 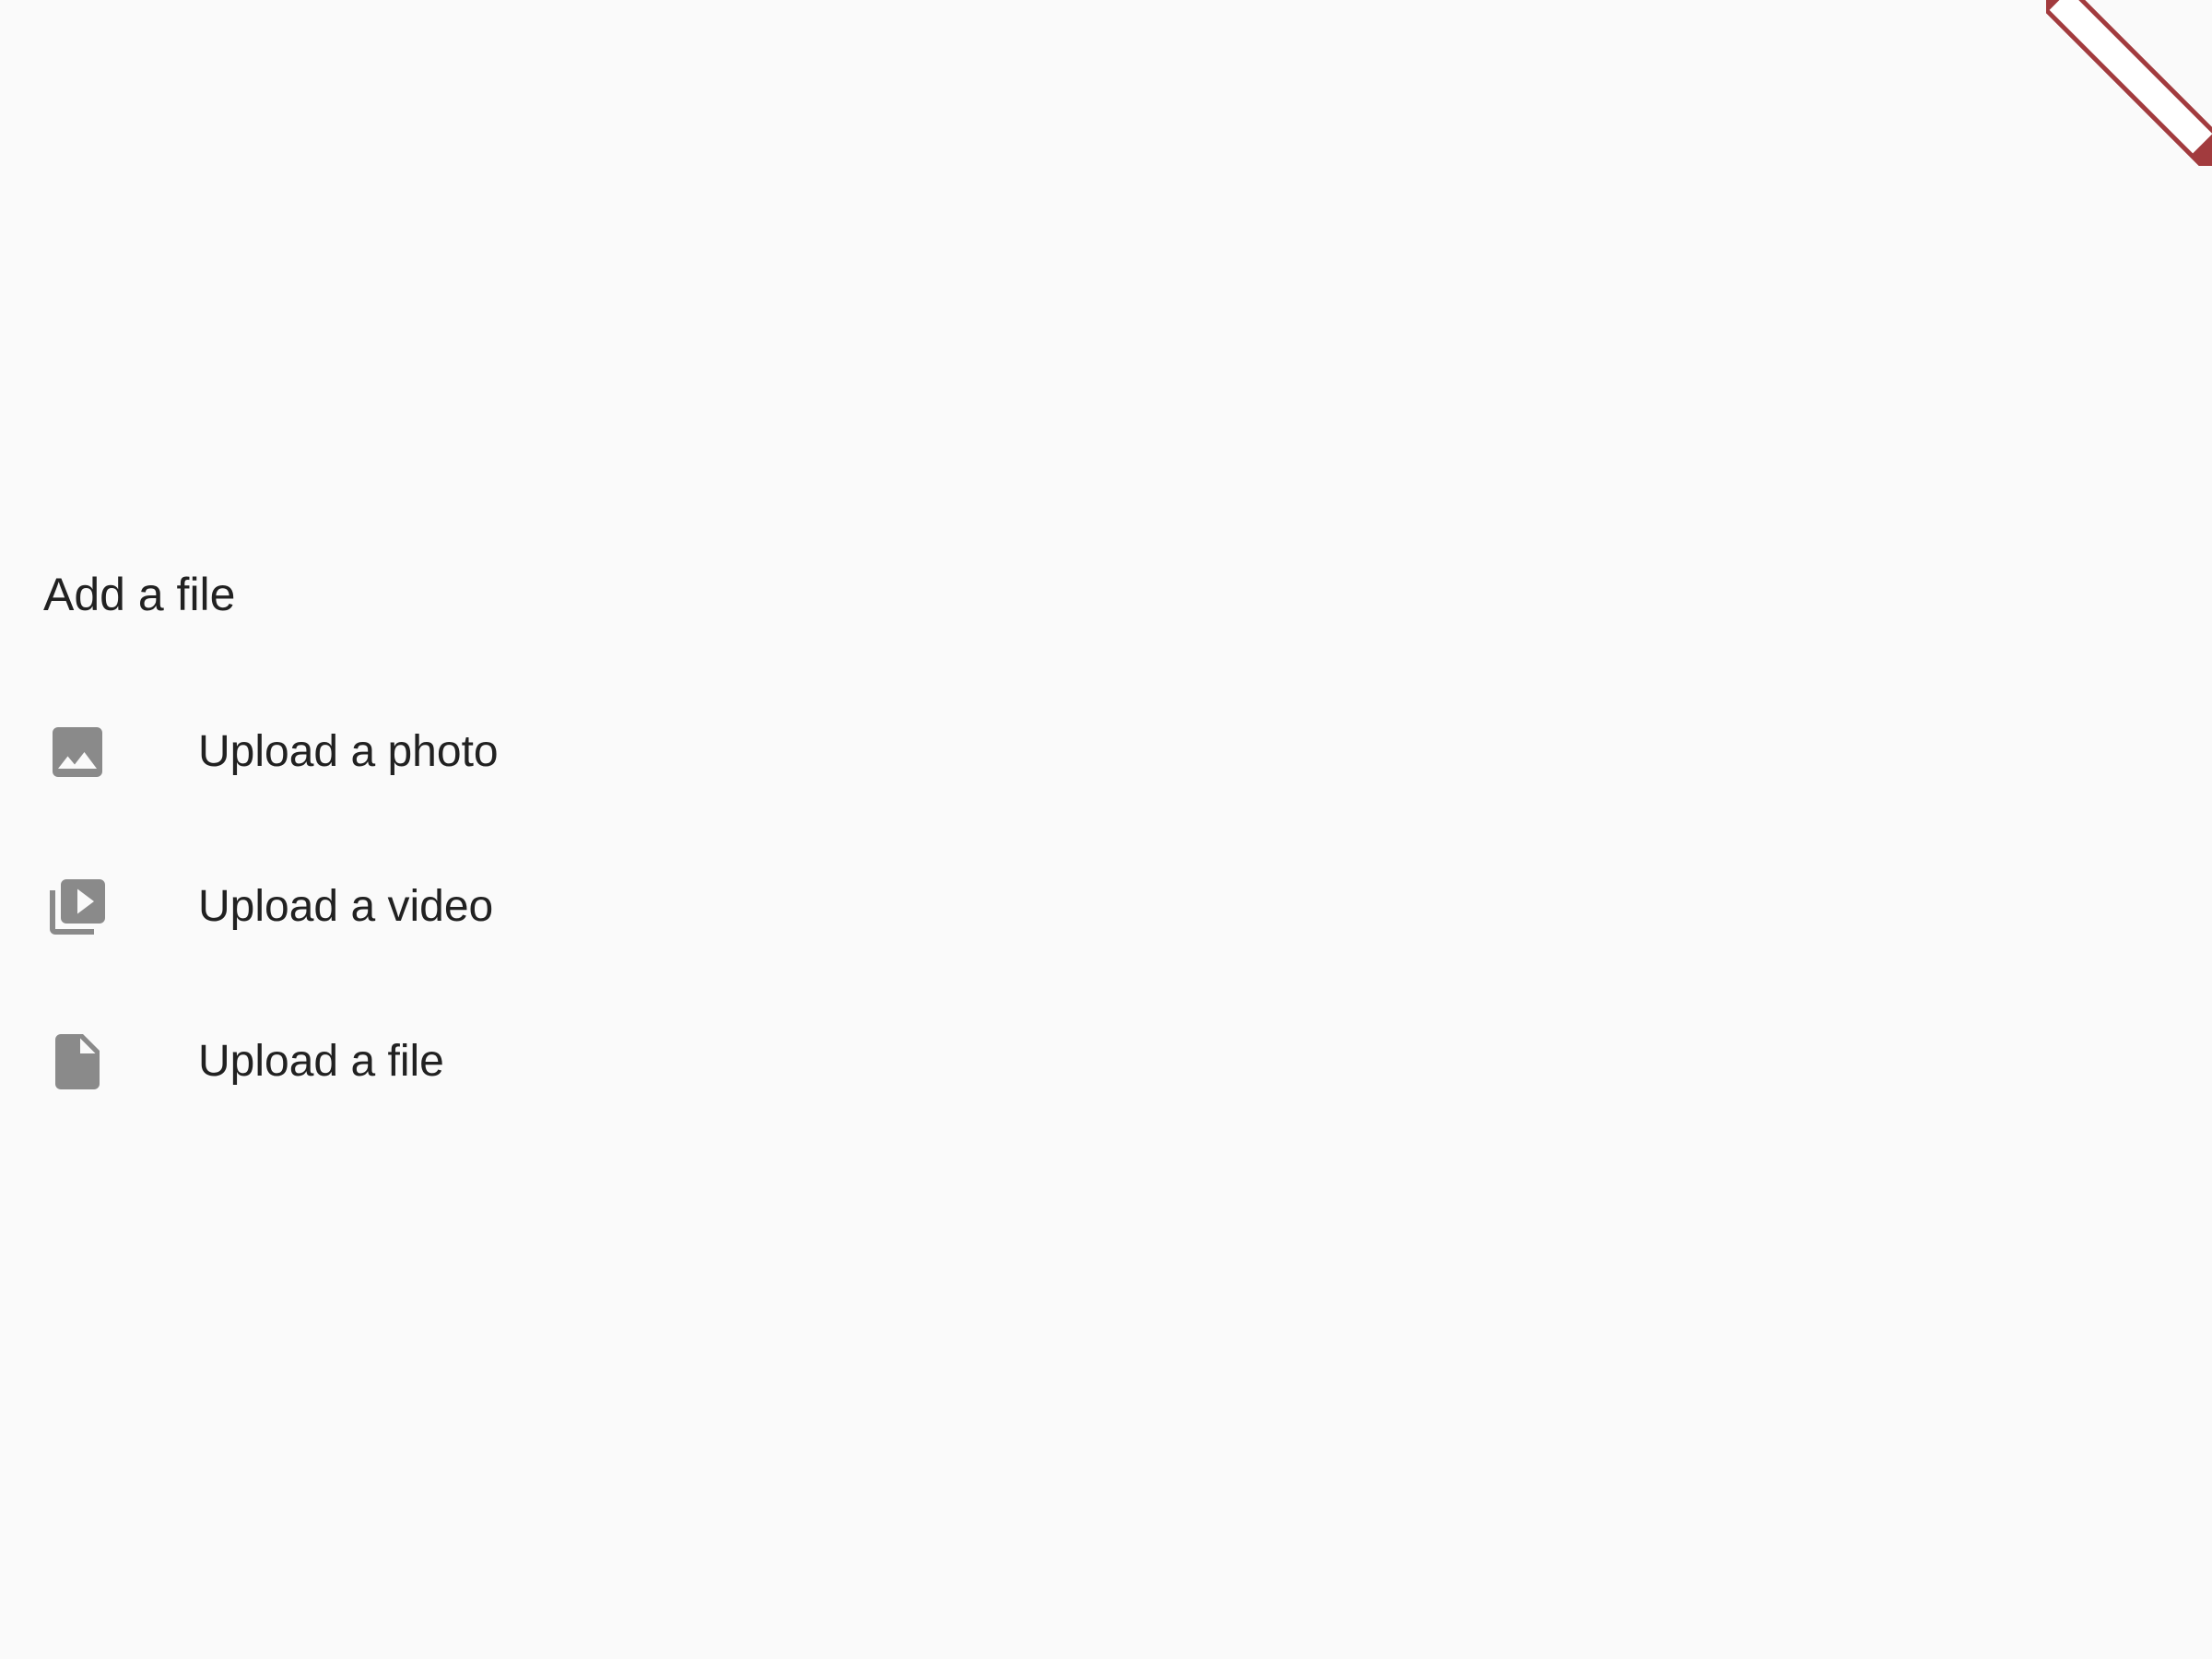 I want to click on file-icon, so click(x=77, y=1062).